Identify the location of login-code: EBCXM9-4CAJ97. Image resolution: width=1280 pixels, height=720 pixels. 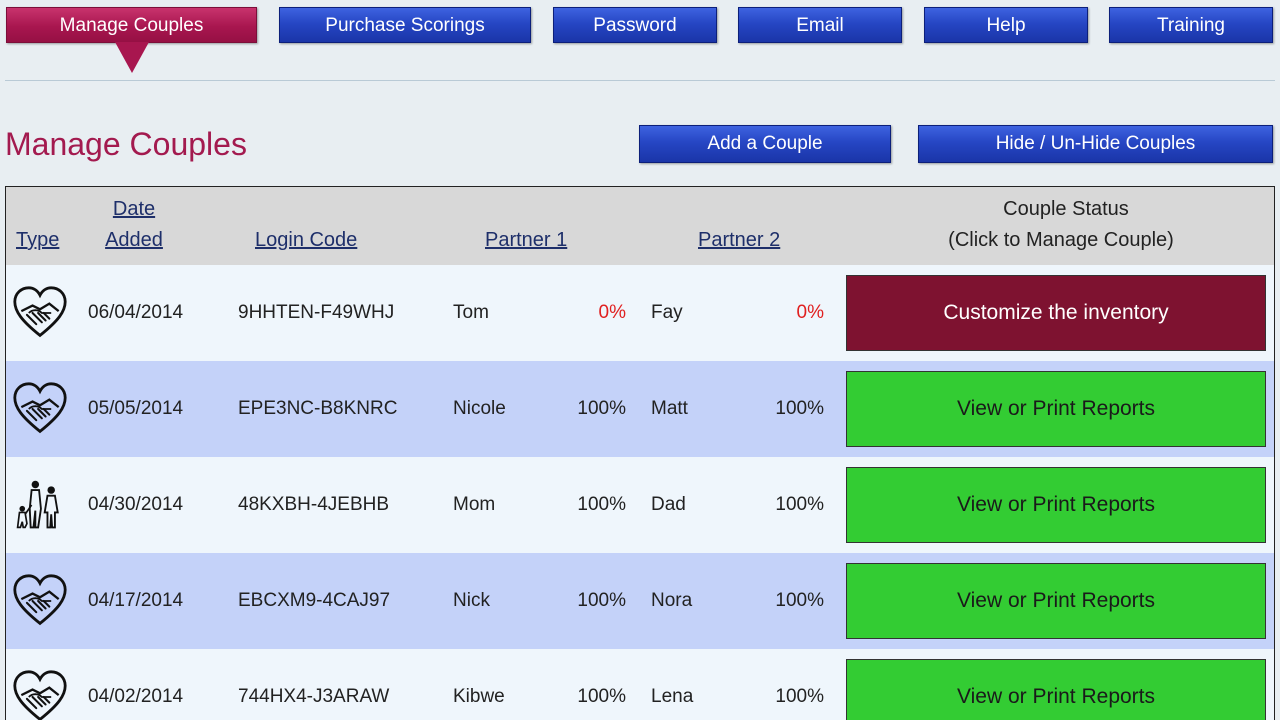
(314, 600).